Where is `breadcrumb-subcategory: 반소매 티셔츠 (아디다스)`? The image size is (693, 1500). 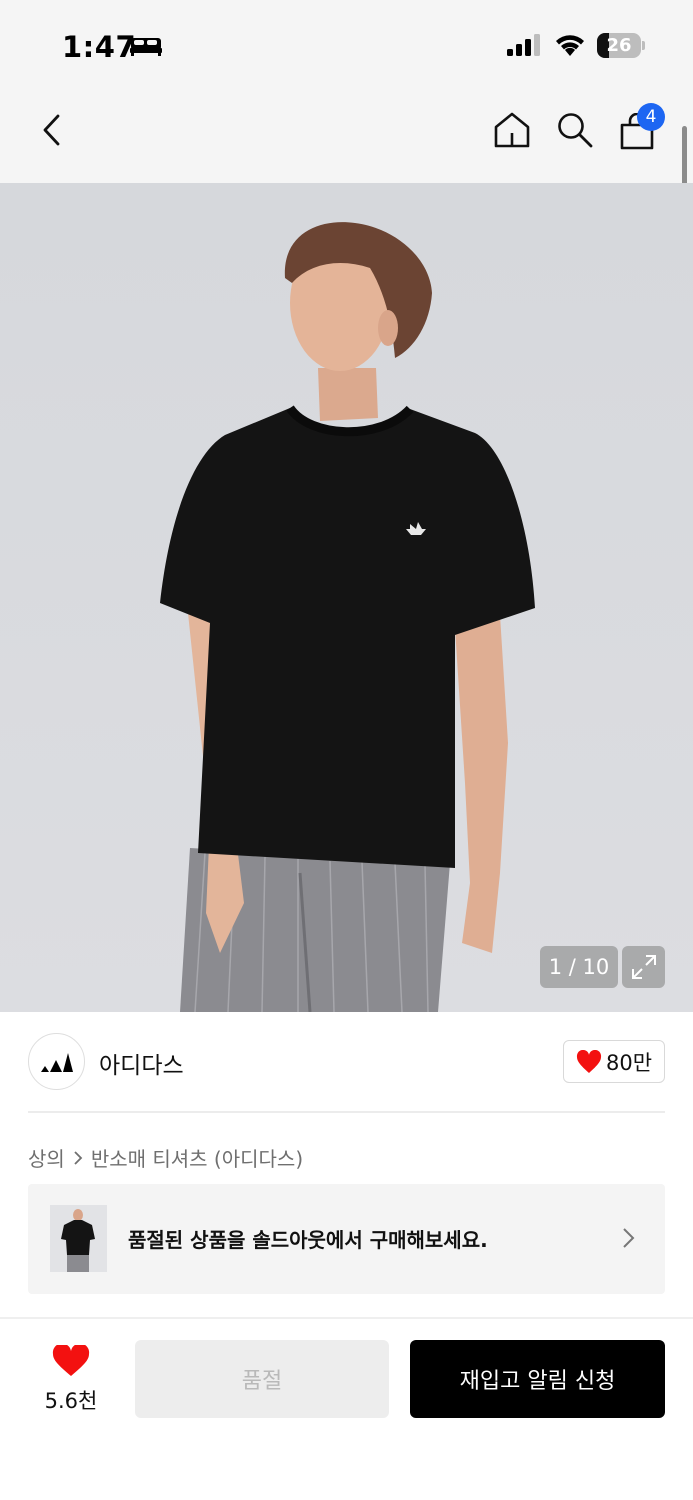
breadcrumb-subcategory: 반소매 티셔츠 (아디다스) is located at coordinates (197, 1157).